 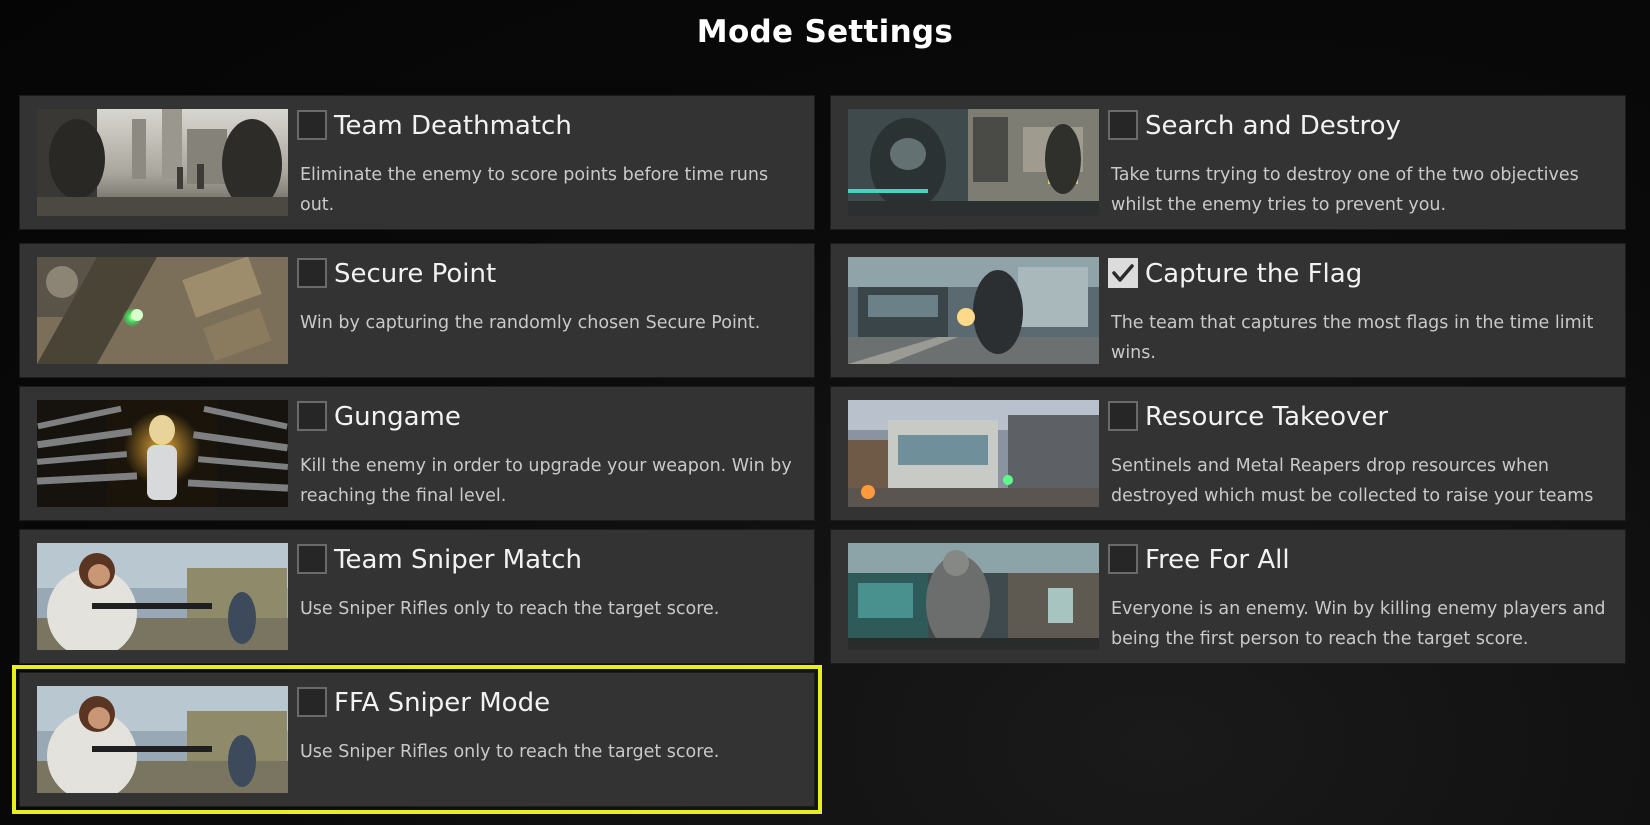 What do you see at coordinates (1217, 560) in the screenshot?
I see `mode-name: Free For All` at bounding box center [1217, 560].